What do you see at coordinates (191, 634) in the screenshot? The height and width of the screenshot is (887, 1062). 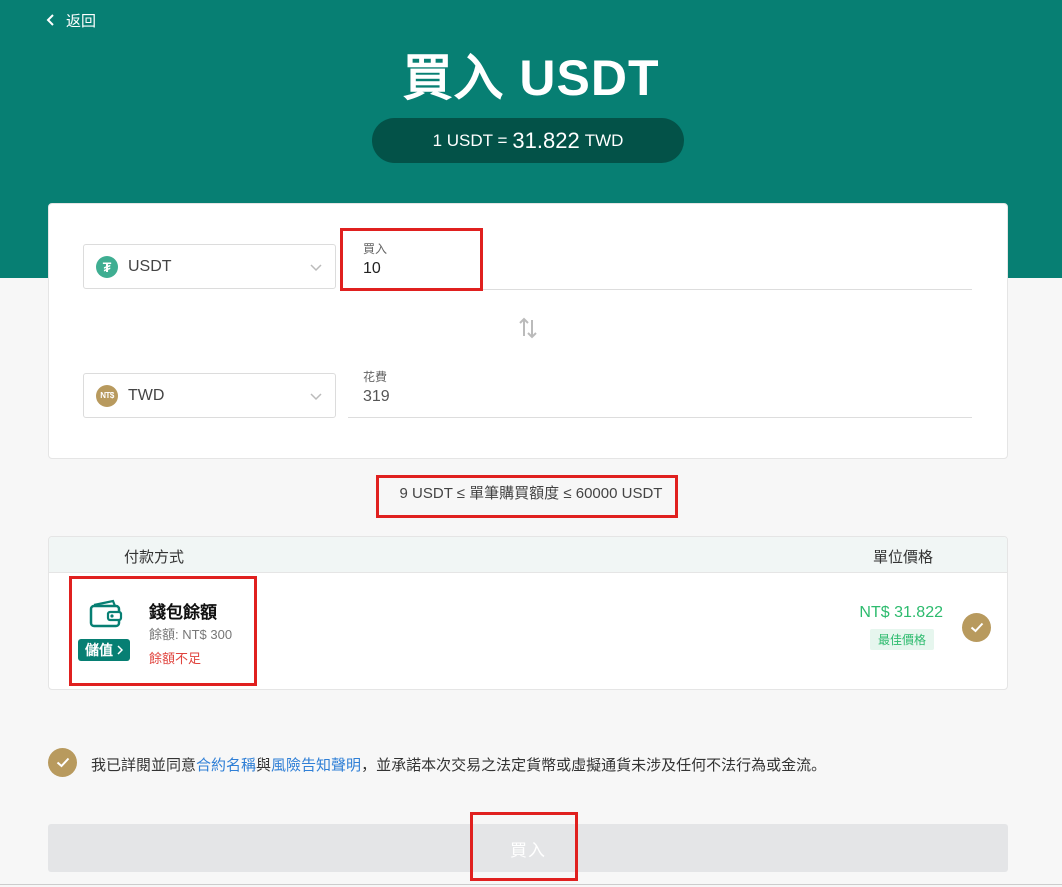 I see `wallet-balance-amount: 餘額: NT$ 300` at bounding box center [191, 634].